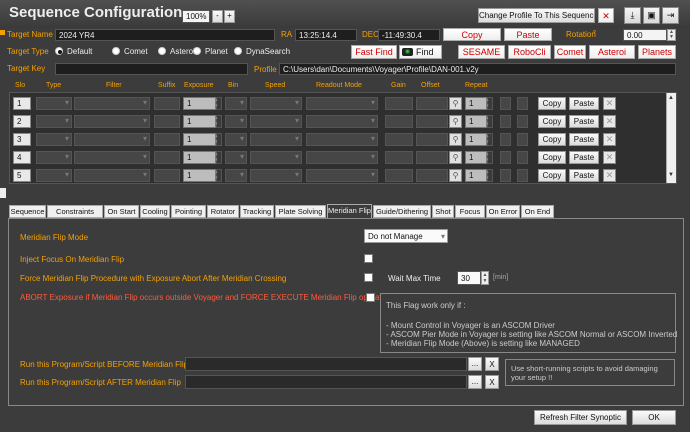 This screenshot has height=432, width=690. What do you see at coordinates (472, 34) in the screenshot?
I see `copy-coordinates-button: Copy` at bounding box center [472, 34].